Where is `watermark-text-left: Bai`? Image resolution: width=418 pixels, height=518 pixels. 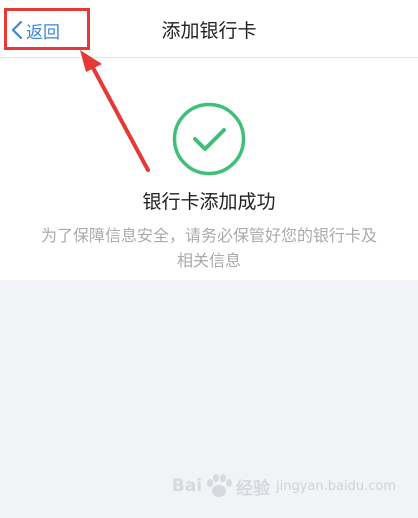
watermark-text-left: Bai is located at coordinates (187, 486).